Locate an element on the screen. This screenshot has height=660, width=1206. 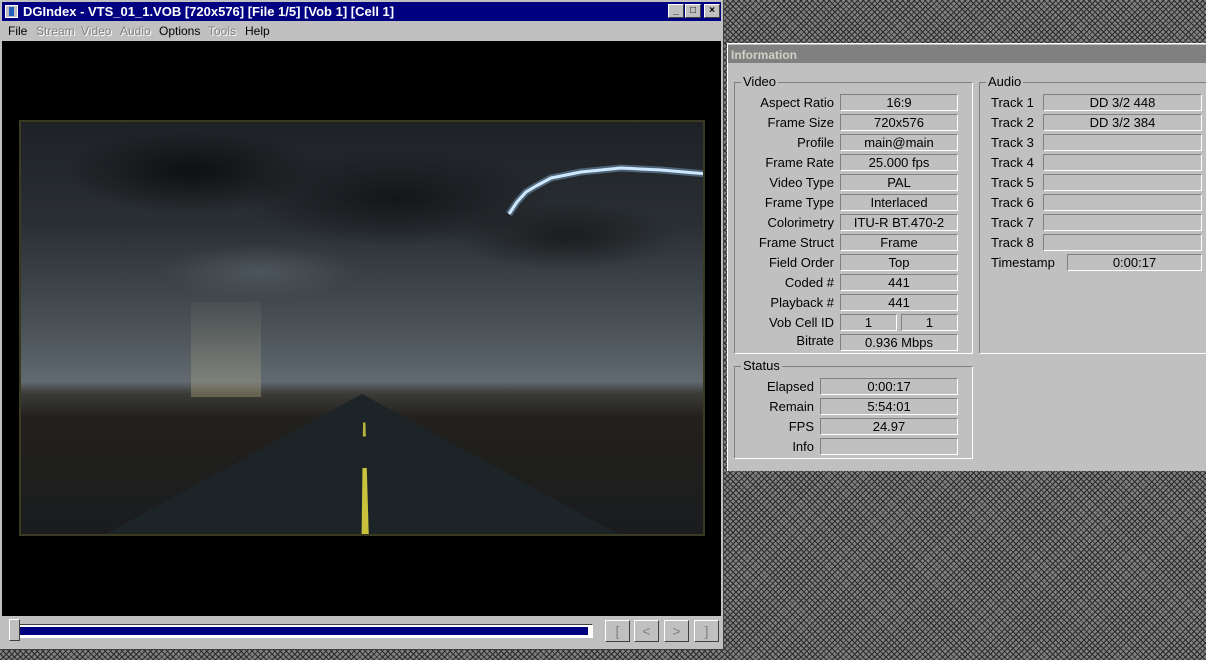
app-icon is located at coordinates (11, 11).